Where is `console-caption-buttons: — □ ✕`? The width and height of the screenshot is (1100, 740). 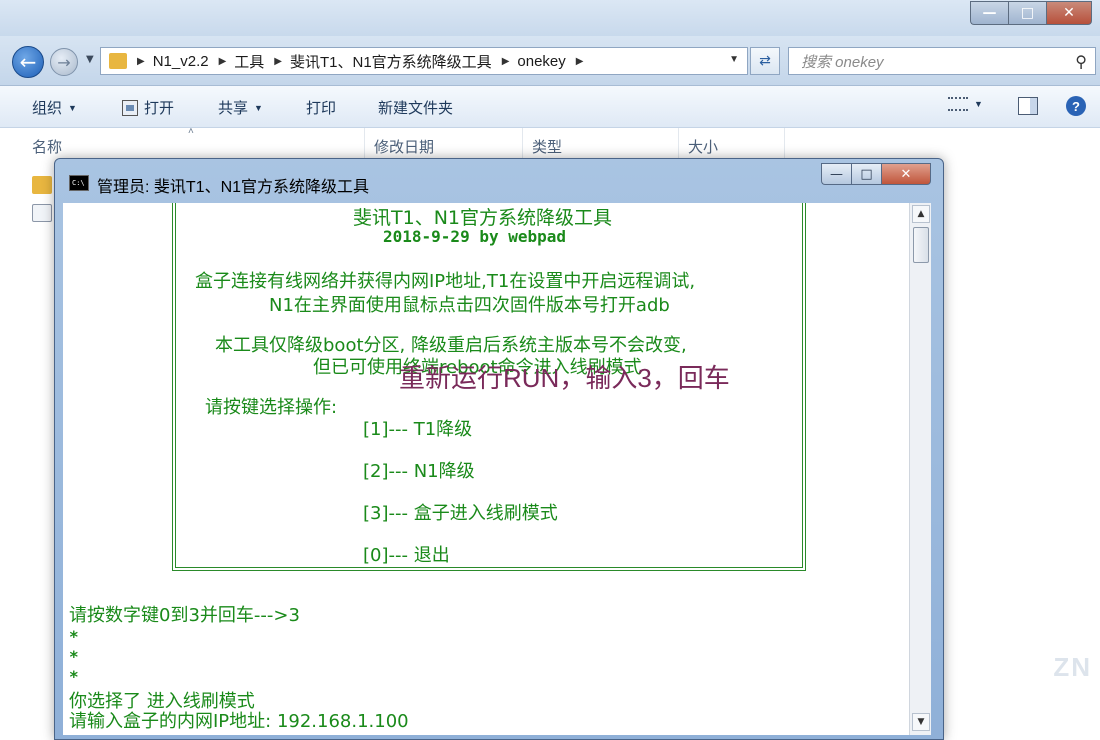
console-caption-buttons: — □ ✕ is located at coordinates (876, 174).